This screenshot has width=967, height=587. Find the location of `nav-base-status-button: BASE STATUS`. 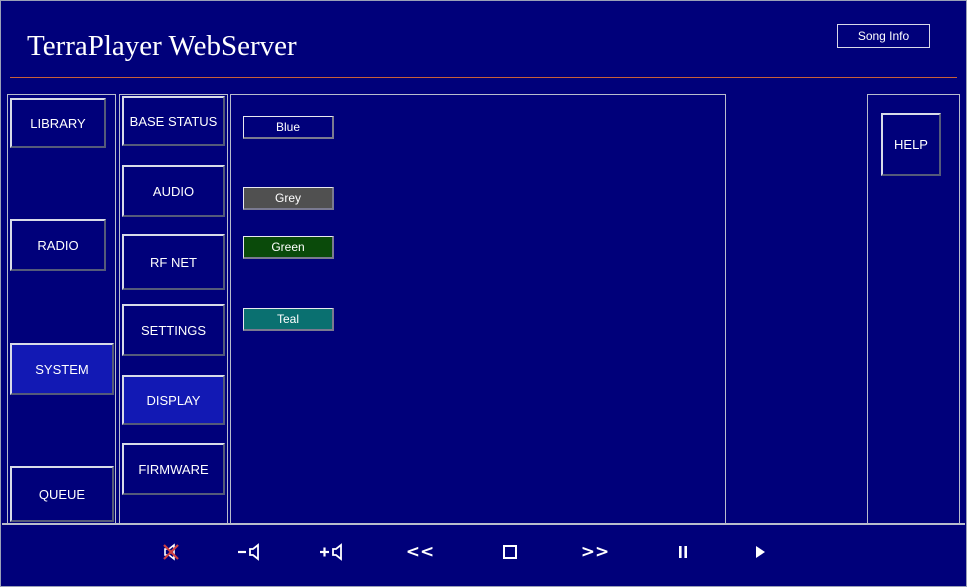

nav-base-status-button: BASE STATUS is located at coordinates (173, 121).